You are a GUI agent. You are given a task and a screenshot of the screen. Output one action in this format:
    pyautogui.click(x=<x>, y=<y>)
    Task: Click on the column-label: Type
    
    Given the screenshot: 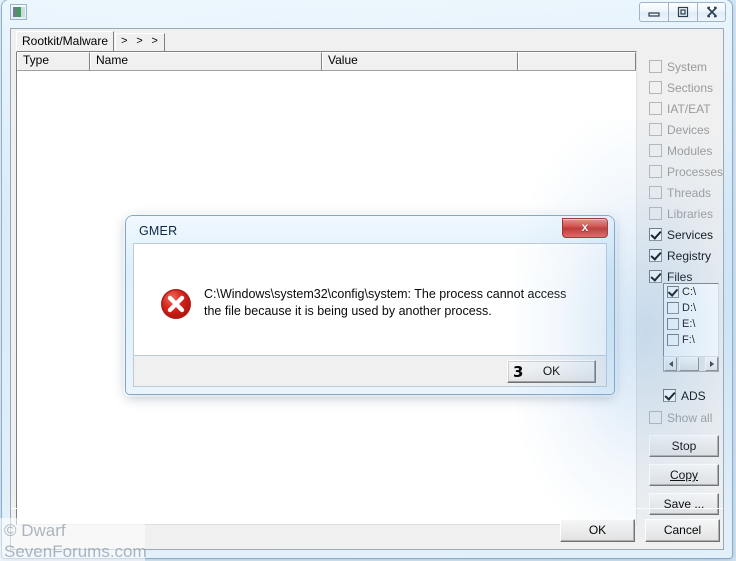 What is the action you would take?
    pyautogui.click(x=36, y=60)
    